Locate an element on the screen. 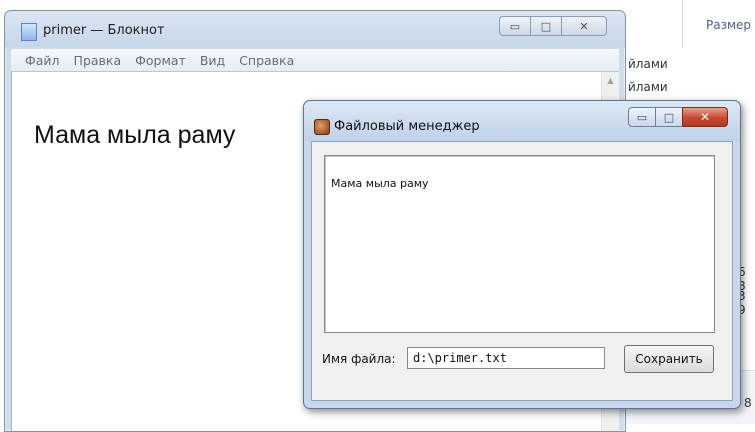 This screenshot has width=755, height=432. menu-edit: Правка is located at coordinates (98, 60).